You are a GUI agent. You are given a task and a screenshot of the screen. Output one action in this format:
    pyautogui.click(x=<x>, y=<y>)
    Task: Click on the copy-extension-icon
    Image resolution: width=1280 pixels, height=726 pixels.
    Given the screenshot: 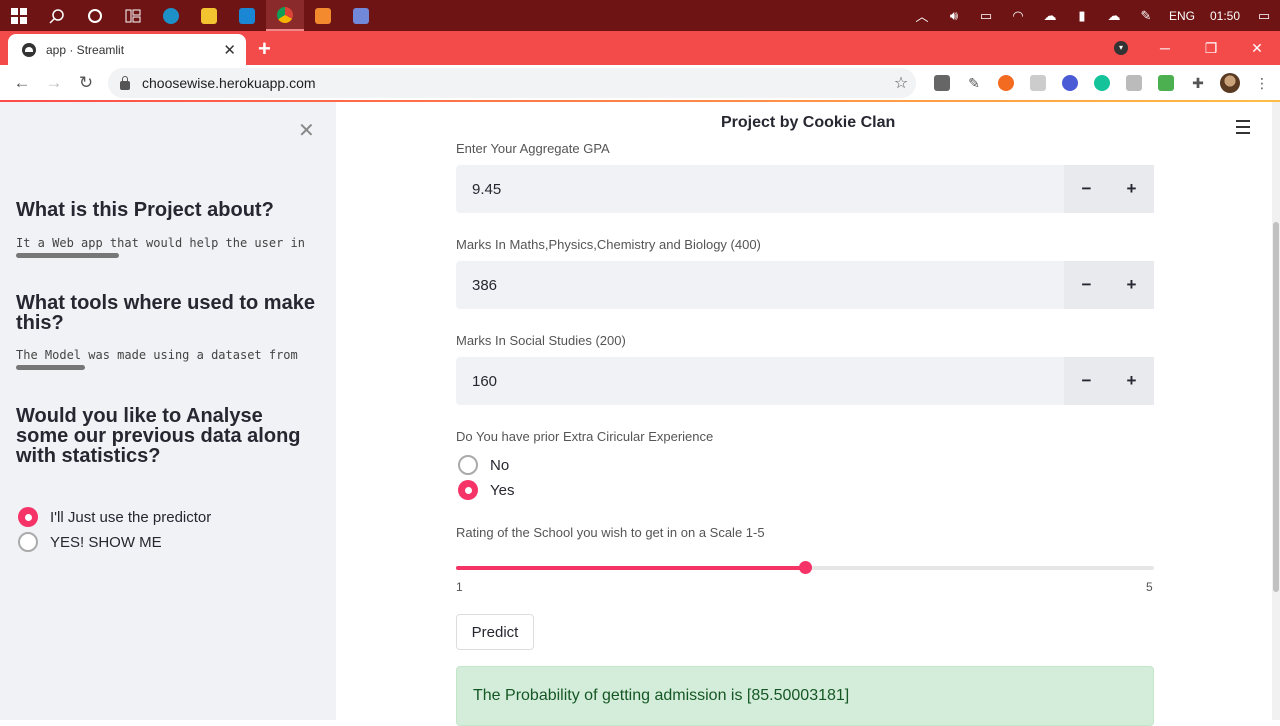 What is the action you would take?
    pyautogui.click(x=1038, y=83)
    